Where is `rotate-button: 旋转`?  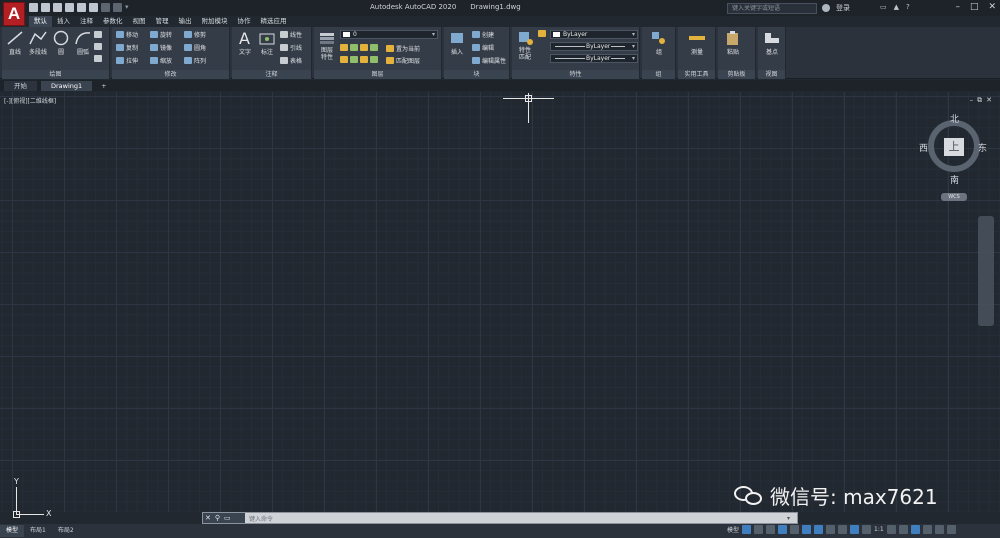
rotate-button: 旋转 is located at coordinates (161, 34).